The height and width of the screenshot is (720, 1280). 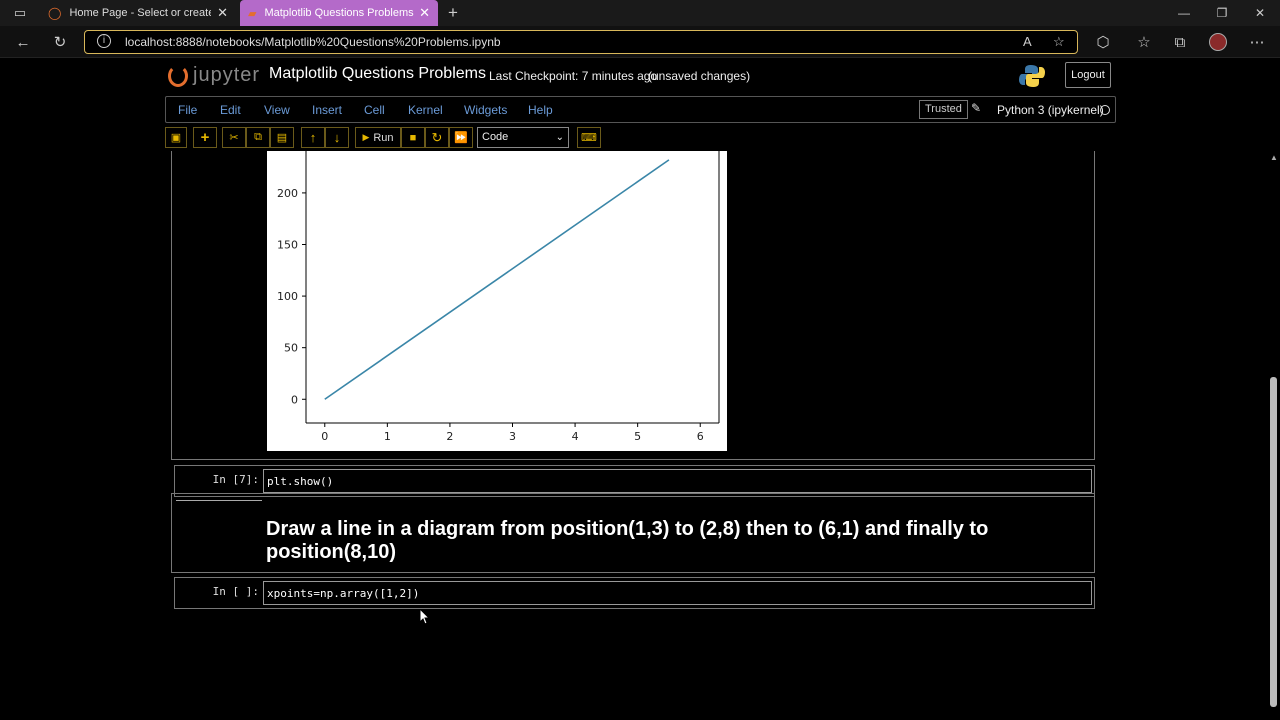 I want to click on profile-avatar, so click(x=1218, y=42).